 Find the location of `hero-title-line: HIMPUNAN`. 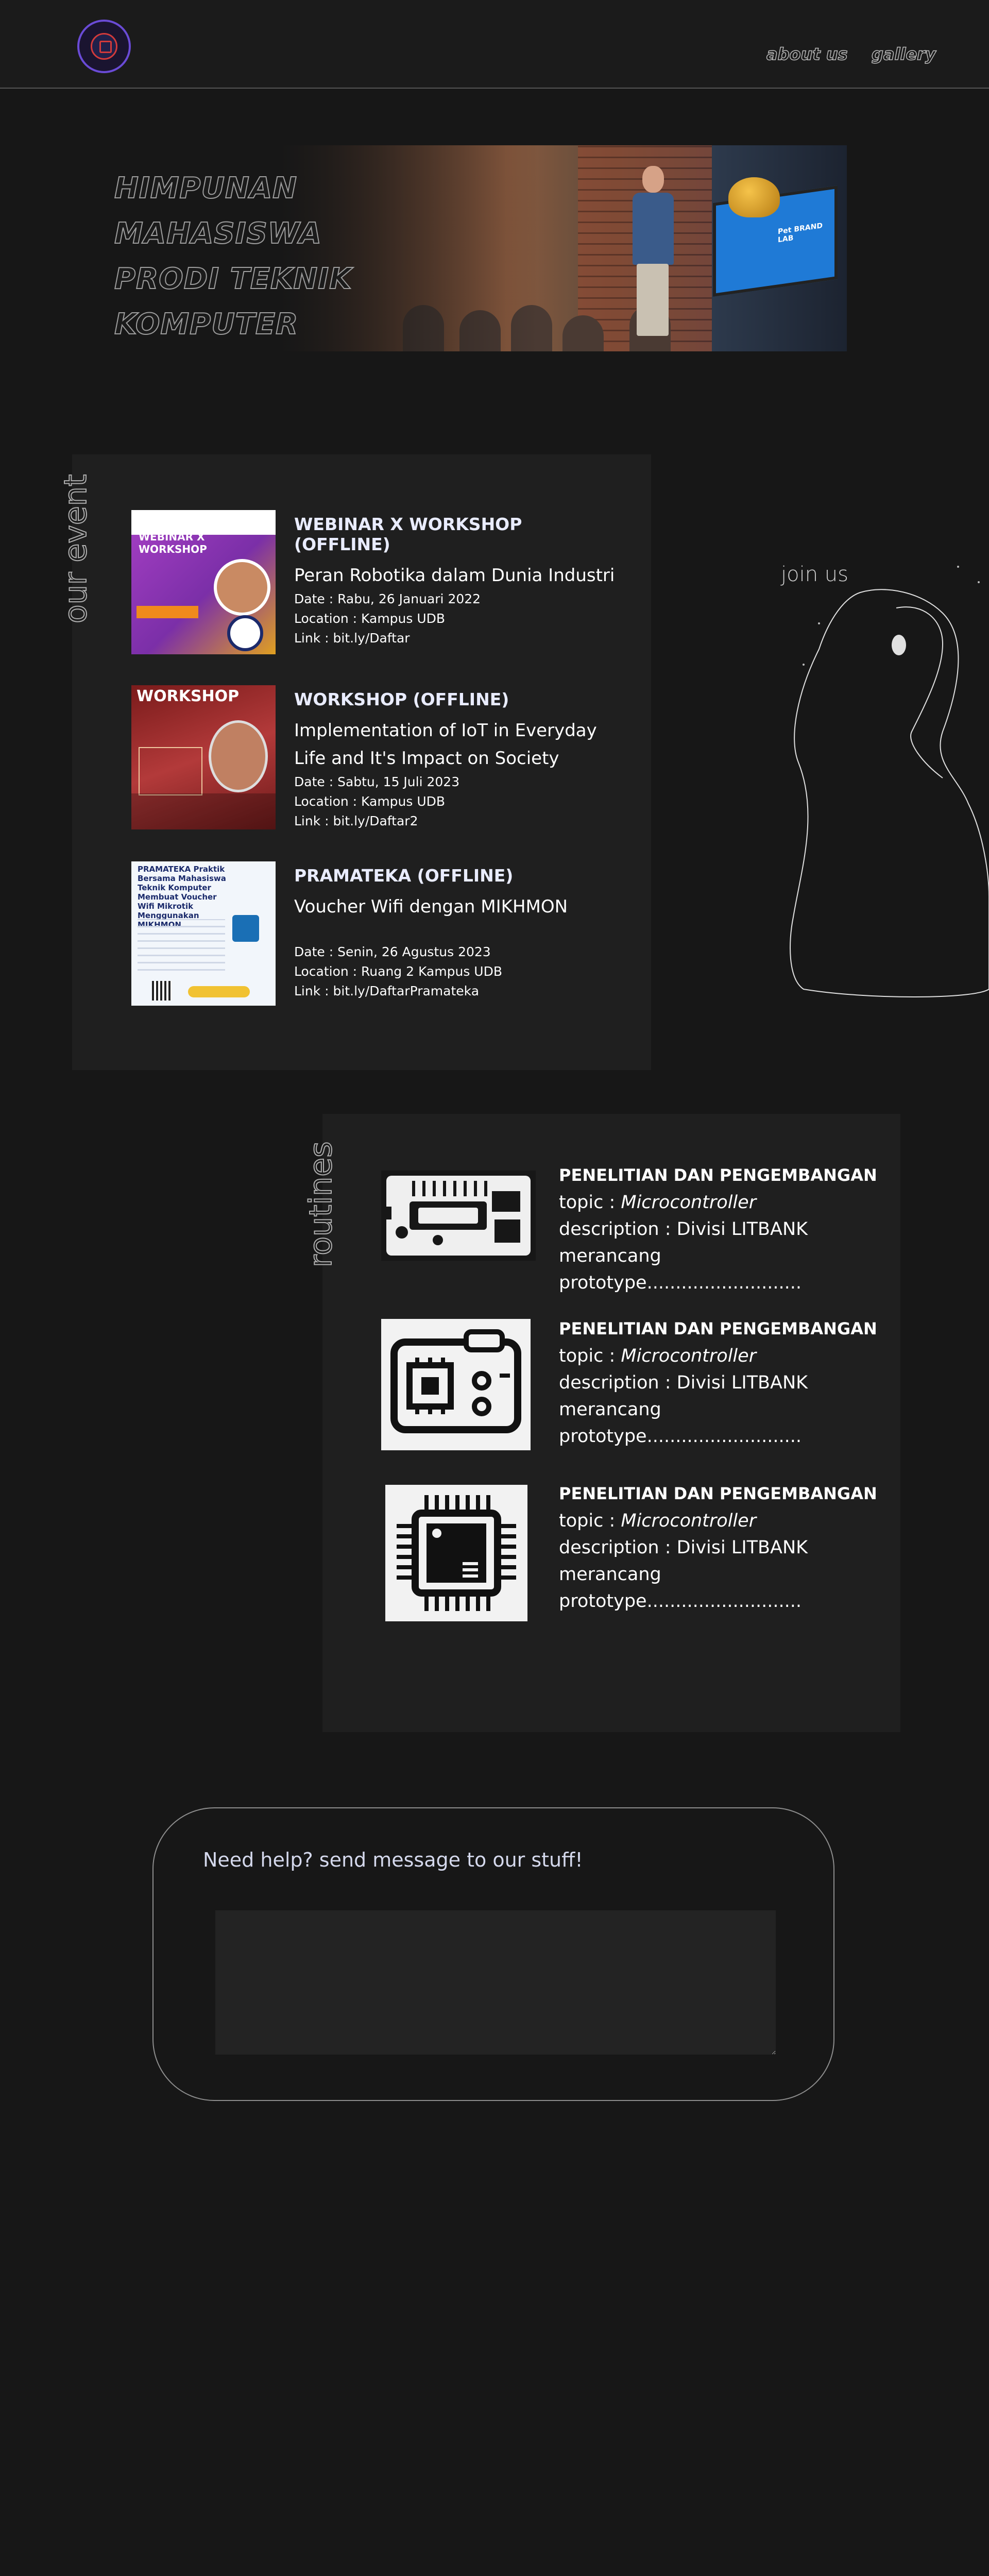

hero-title-line: HIMPUNAN is located at coordinates (206, 188).